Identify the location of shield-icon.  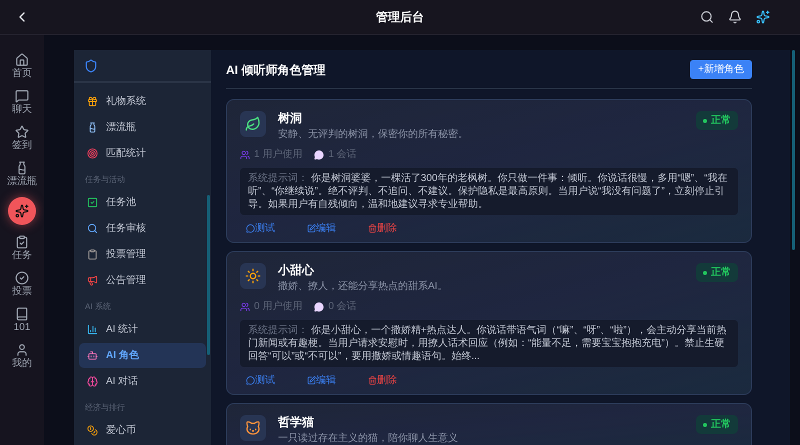
(91, 65).